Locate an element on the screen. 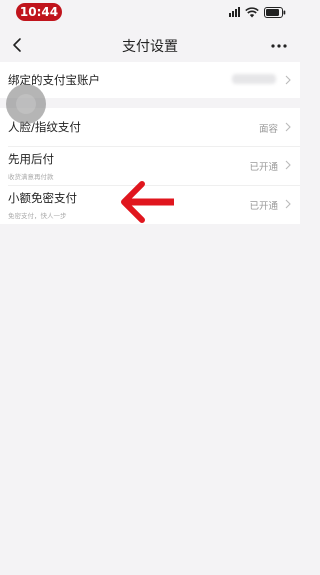 The image size is (320, 575). more-button is located at coordinates (279, 46).